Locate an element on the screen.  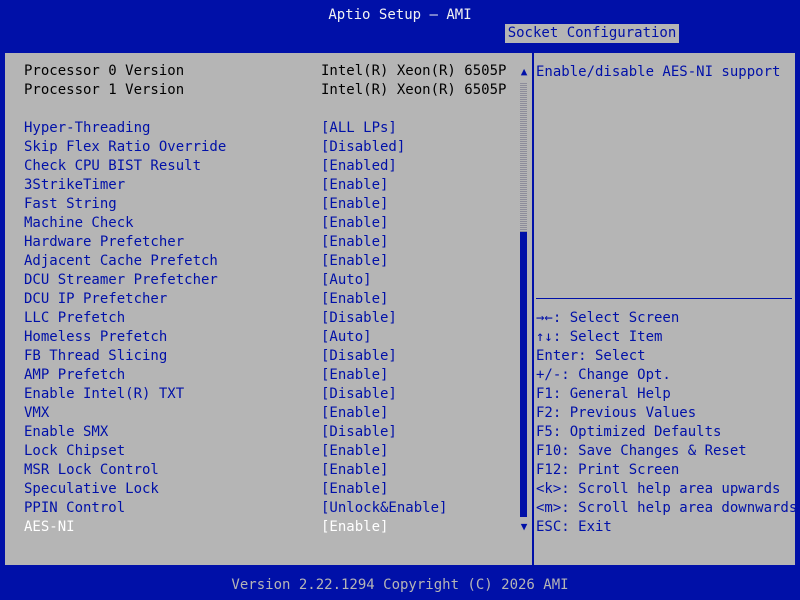
setting-row: Speculative Lock [Enable] is located at coordinates (274, 489).